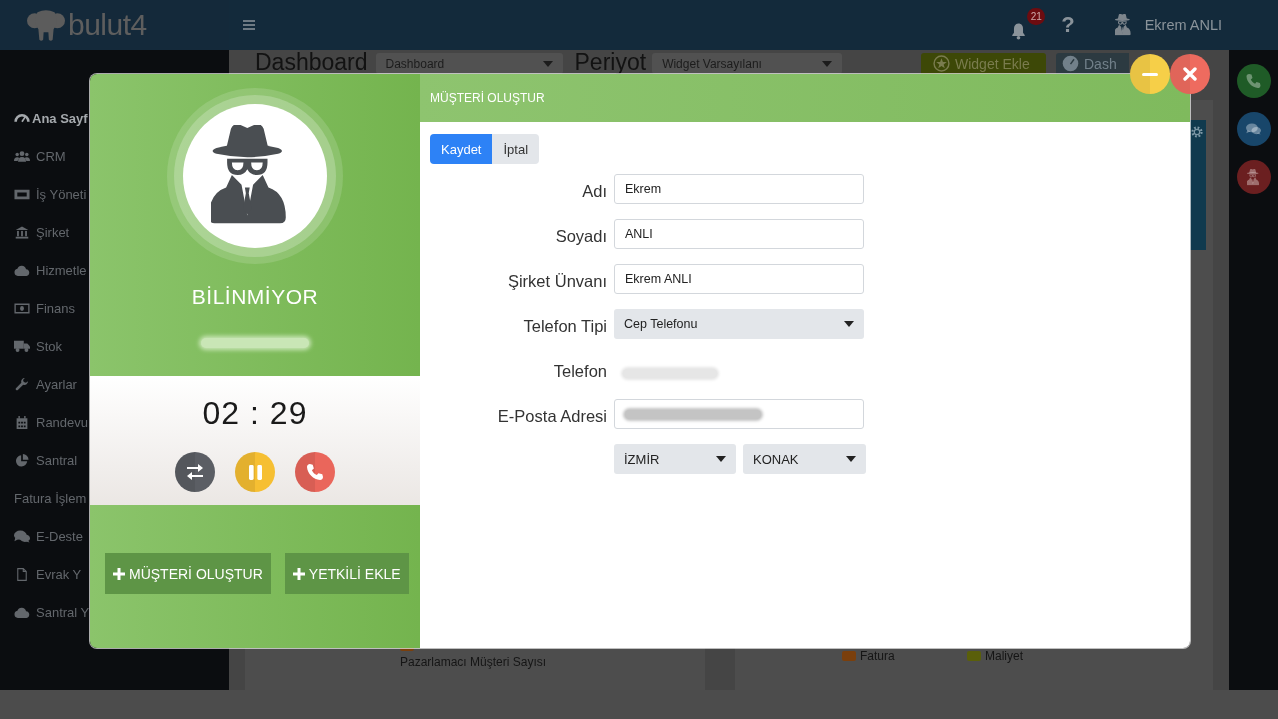 The image size is (1278, 719). I want to click on legend-label: Pazarlamacı Müşteri Sayısı, so click(473, 662).